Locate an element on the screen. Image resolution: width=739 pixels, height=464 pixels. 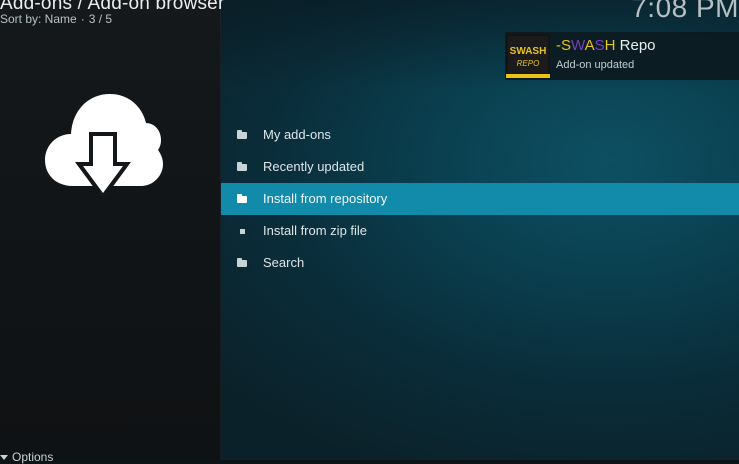
sort-label: Sort by: Name is located at coordinates (38, 19).